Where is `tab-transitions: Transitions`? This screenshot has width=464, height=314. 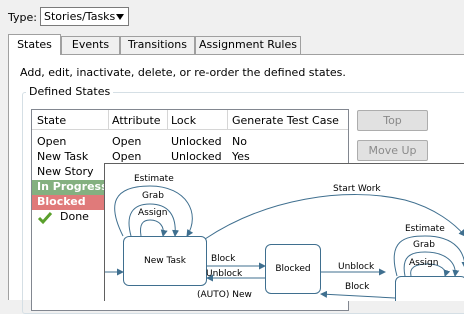
tab-transitions: Transitions is located at coordinates (157, 45).